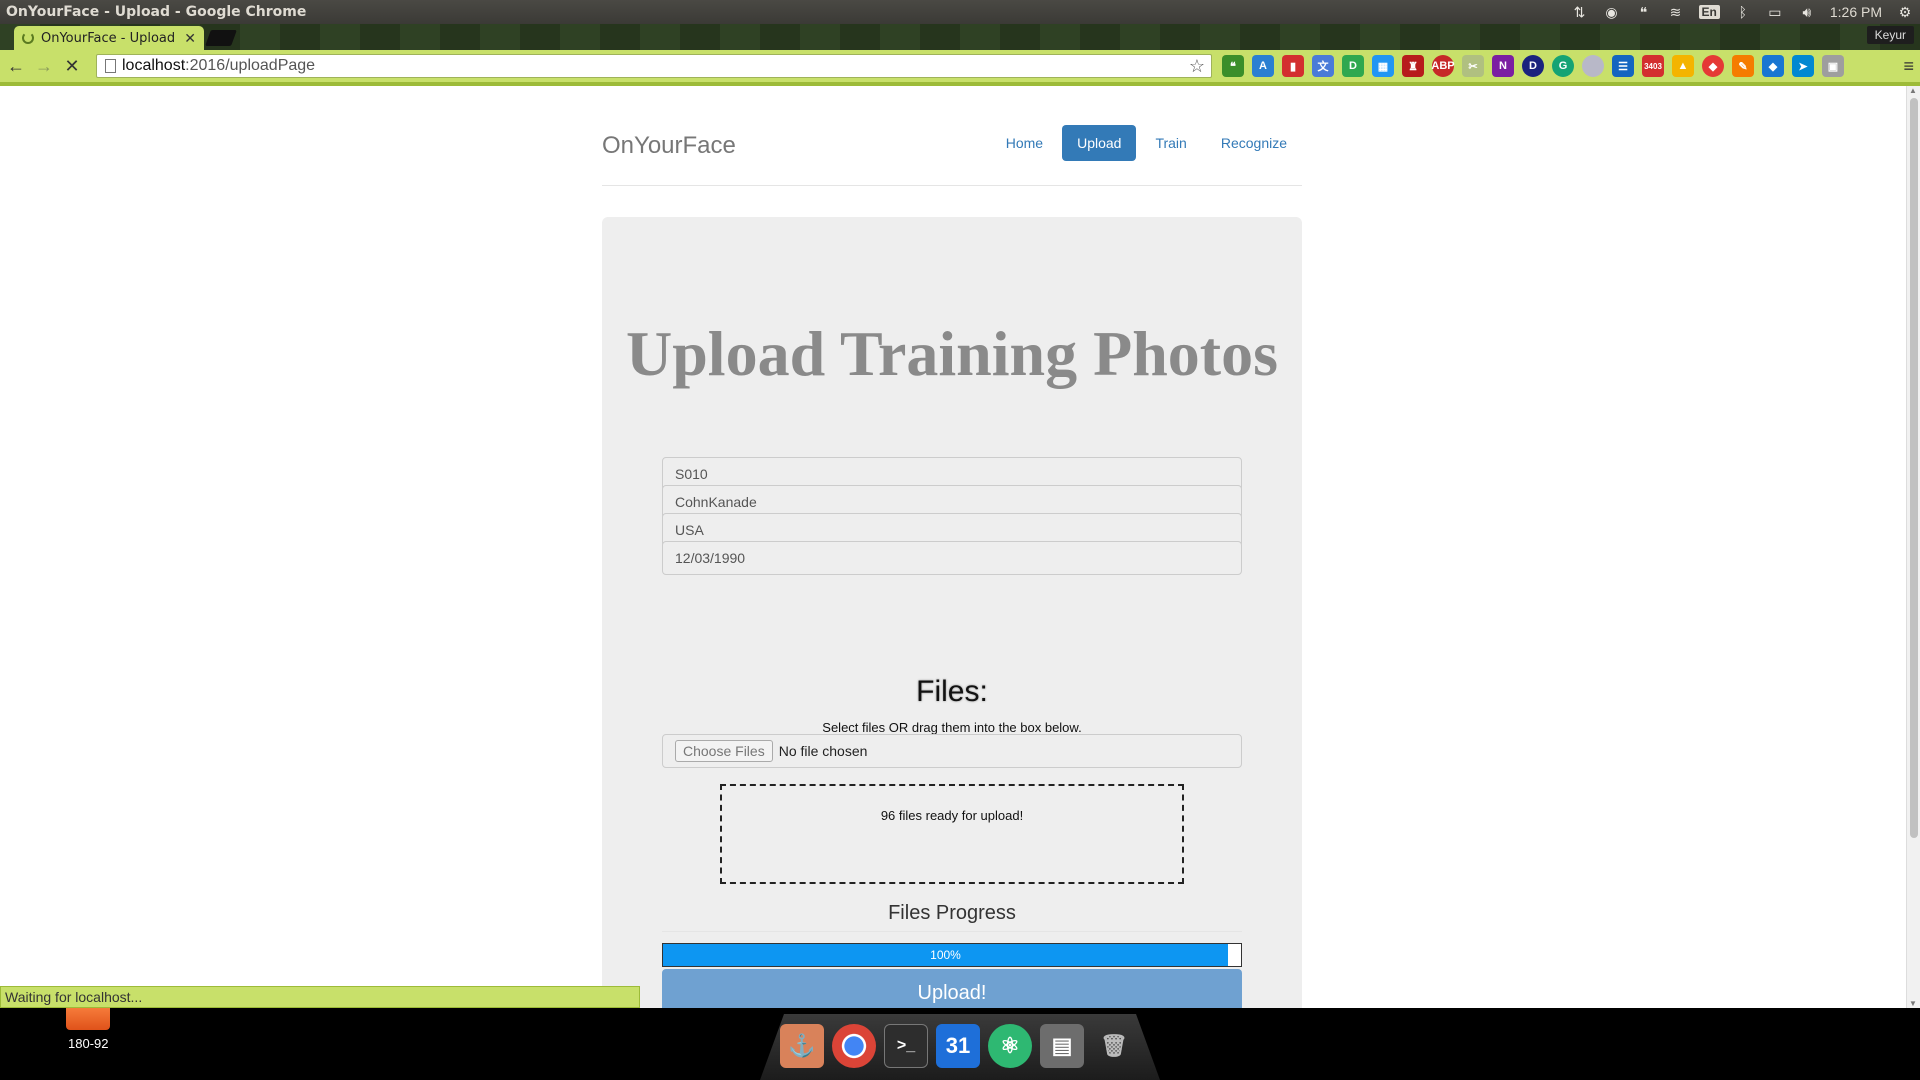 The width and height of the screenshot is (1920, 1080). What do you see at coordinates (1383, 66) in the screenshot?
I see `window-extension-icon: ▦` at bounding box center [1383, 66].